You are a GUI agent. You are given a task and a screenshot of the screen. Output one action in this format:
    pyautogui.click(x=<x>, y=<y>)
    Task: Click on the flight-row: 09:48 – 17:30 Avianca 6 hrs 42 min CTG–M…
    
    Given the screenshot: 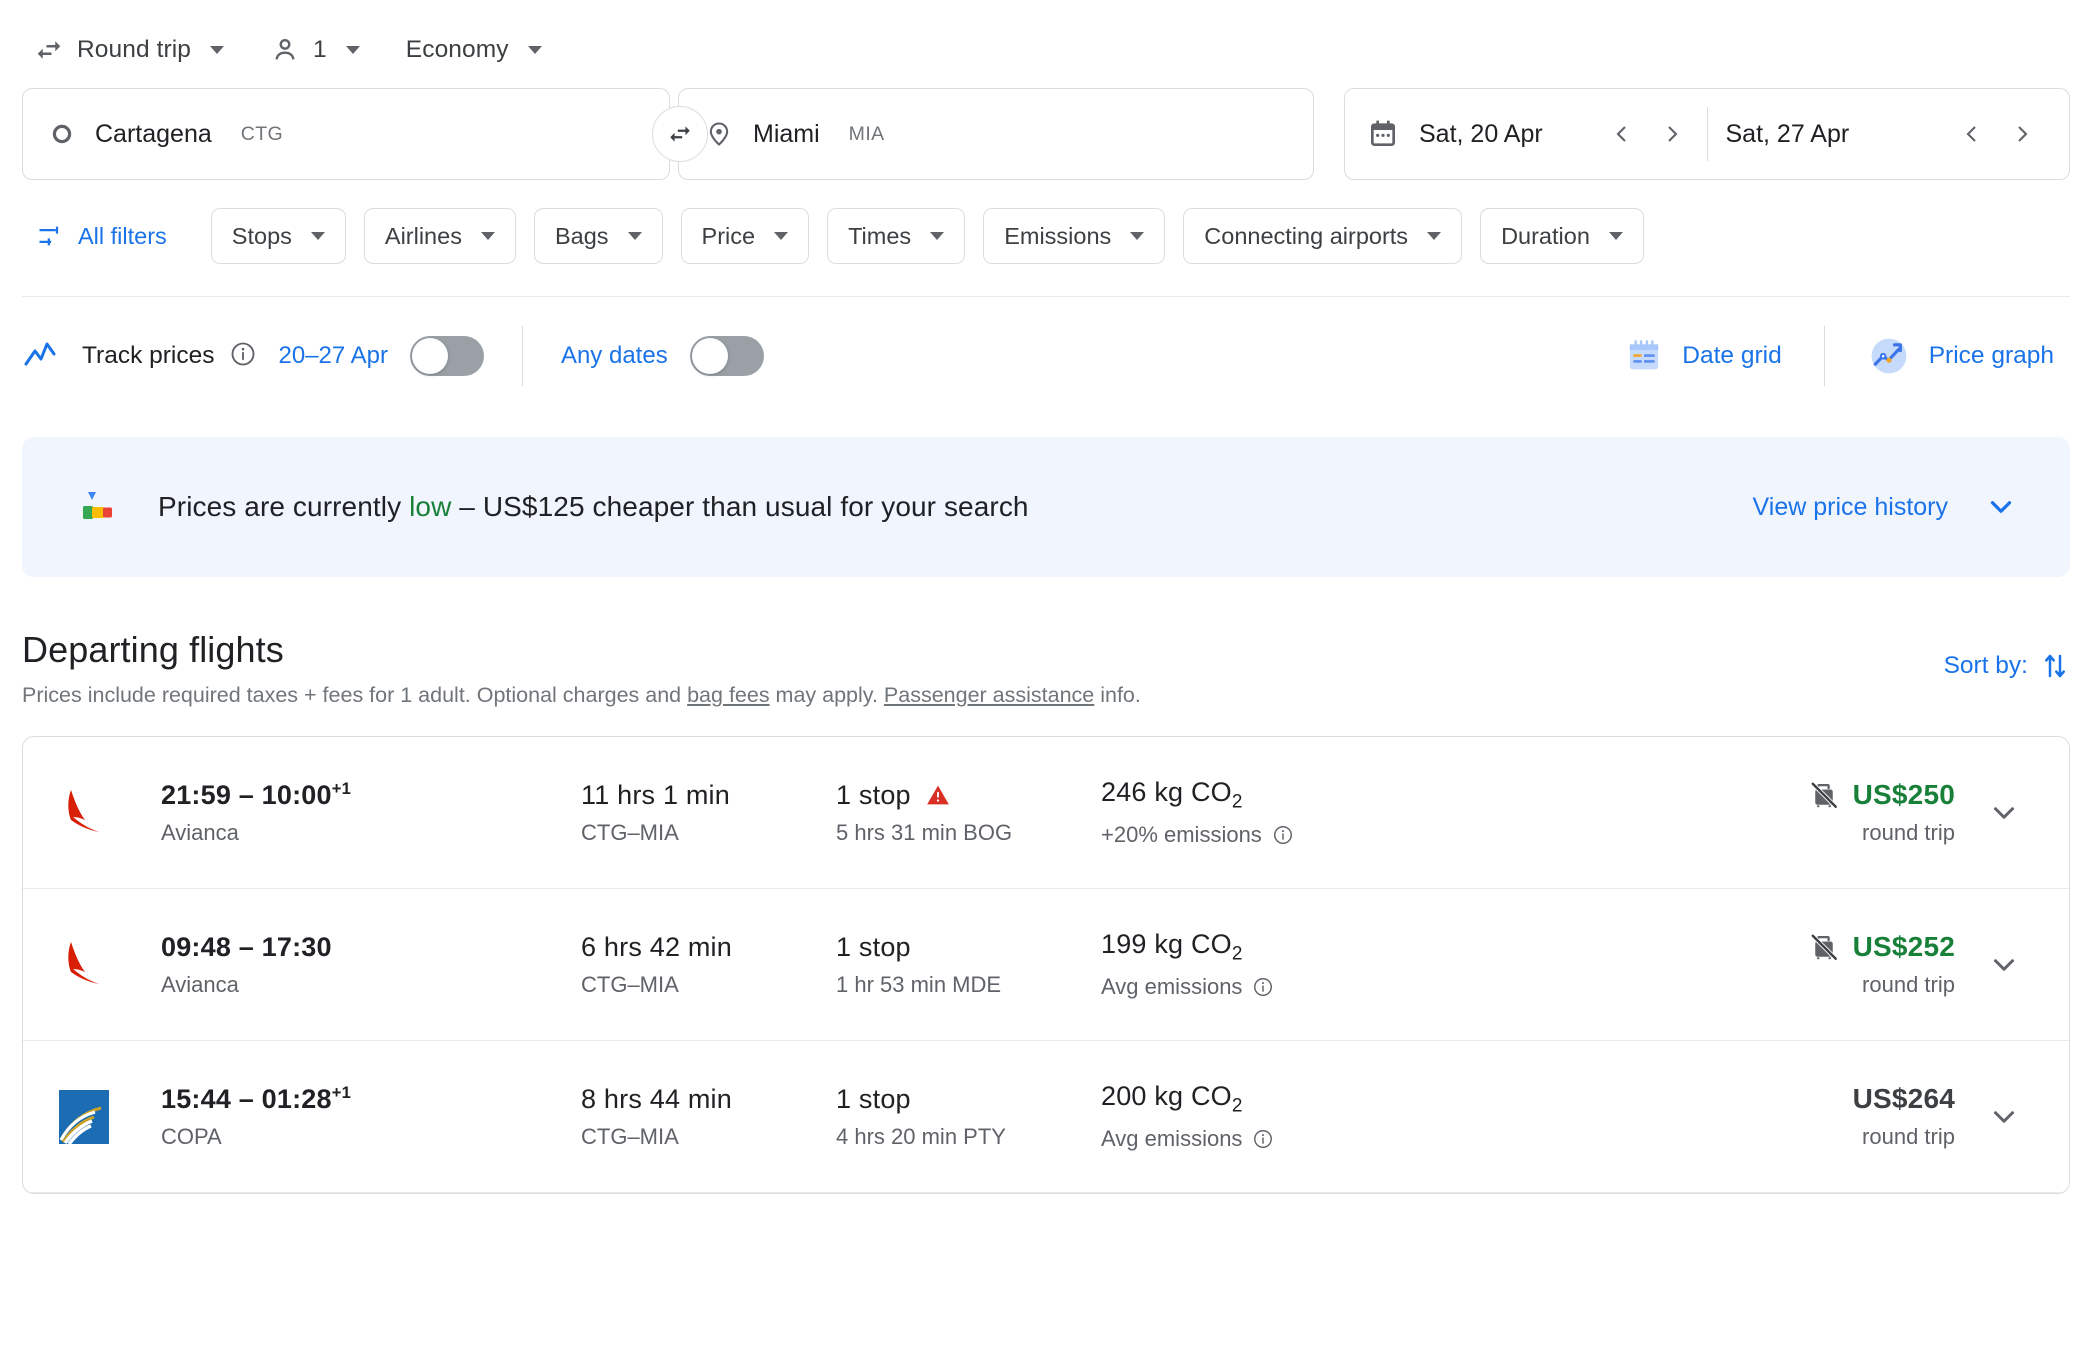 What is the action you would take?
    pyautogui.click(x=1046, y=965)
    